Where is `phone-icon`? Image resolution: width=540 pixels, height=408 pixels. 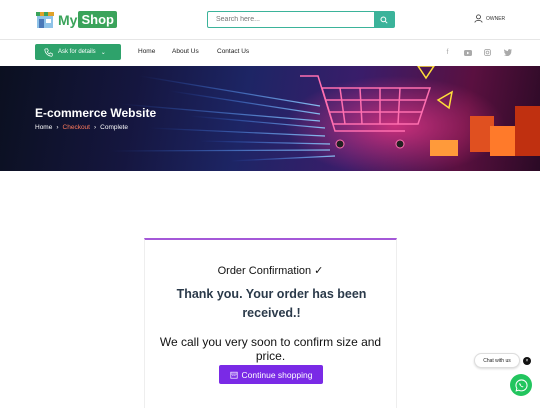 phone-icon is located at coordinates (48, 52).